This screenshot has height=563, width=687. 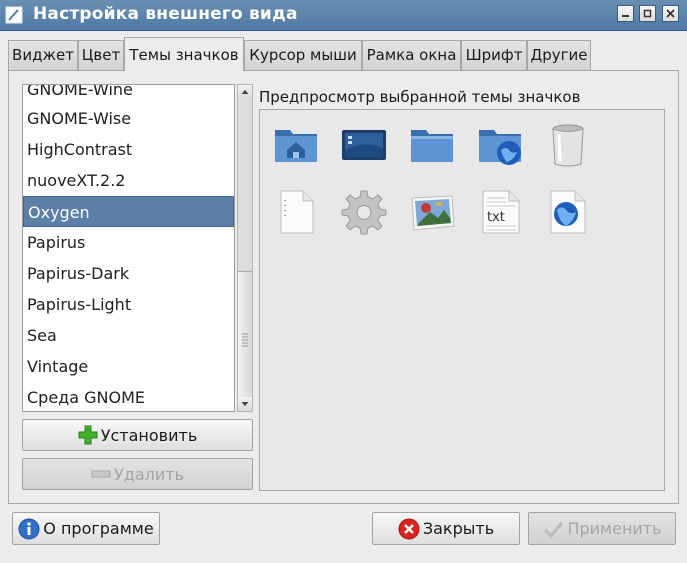 What do you see at coordinates (554, 530) in the screenshot?
I see `checkmark-icon` at bounding box center [554, 530].